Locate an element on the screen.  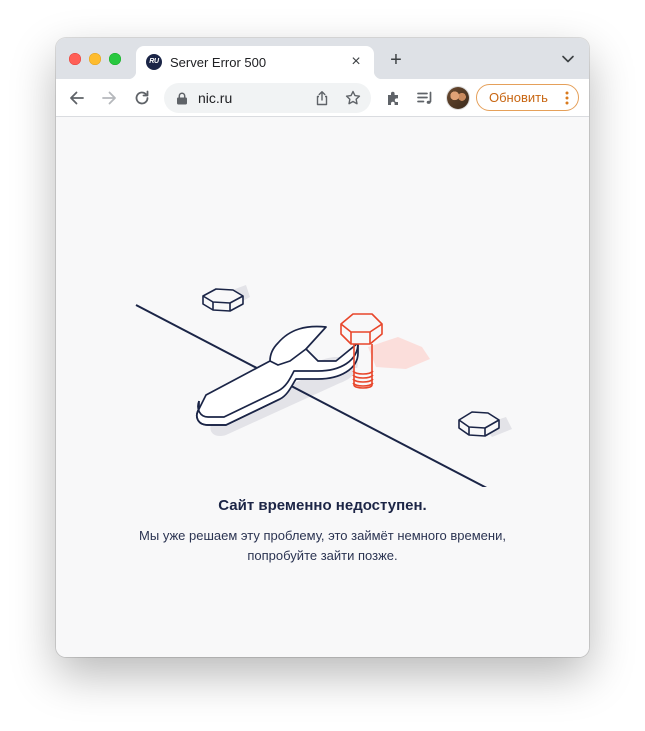
favicon-icon: RU is located at coordinates (154, 62).